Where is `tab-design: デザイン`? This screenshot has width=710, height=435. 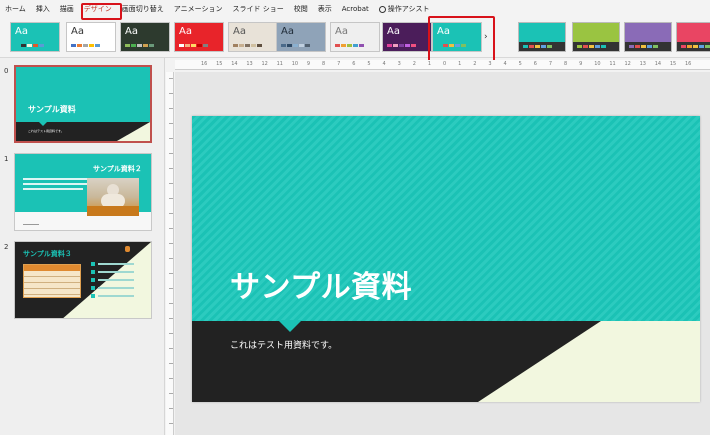 tab-design: デザイン is located at coordinates (98, 9).